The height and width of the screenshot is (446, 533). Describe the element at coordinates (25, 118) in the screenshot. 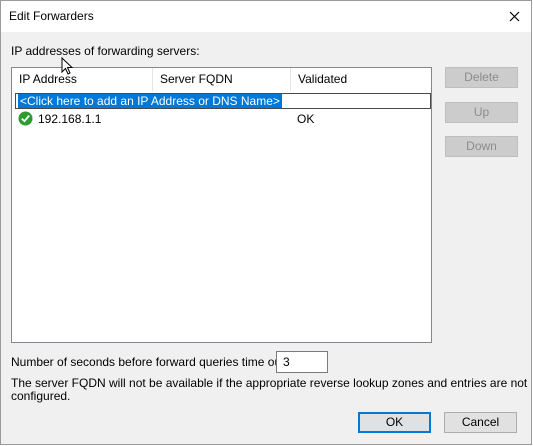

I see `check-circle-icon` at that location.